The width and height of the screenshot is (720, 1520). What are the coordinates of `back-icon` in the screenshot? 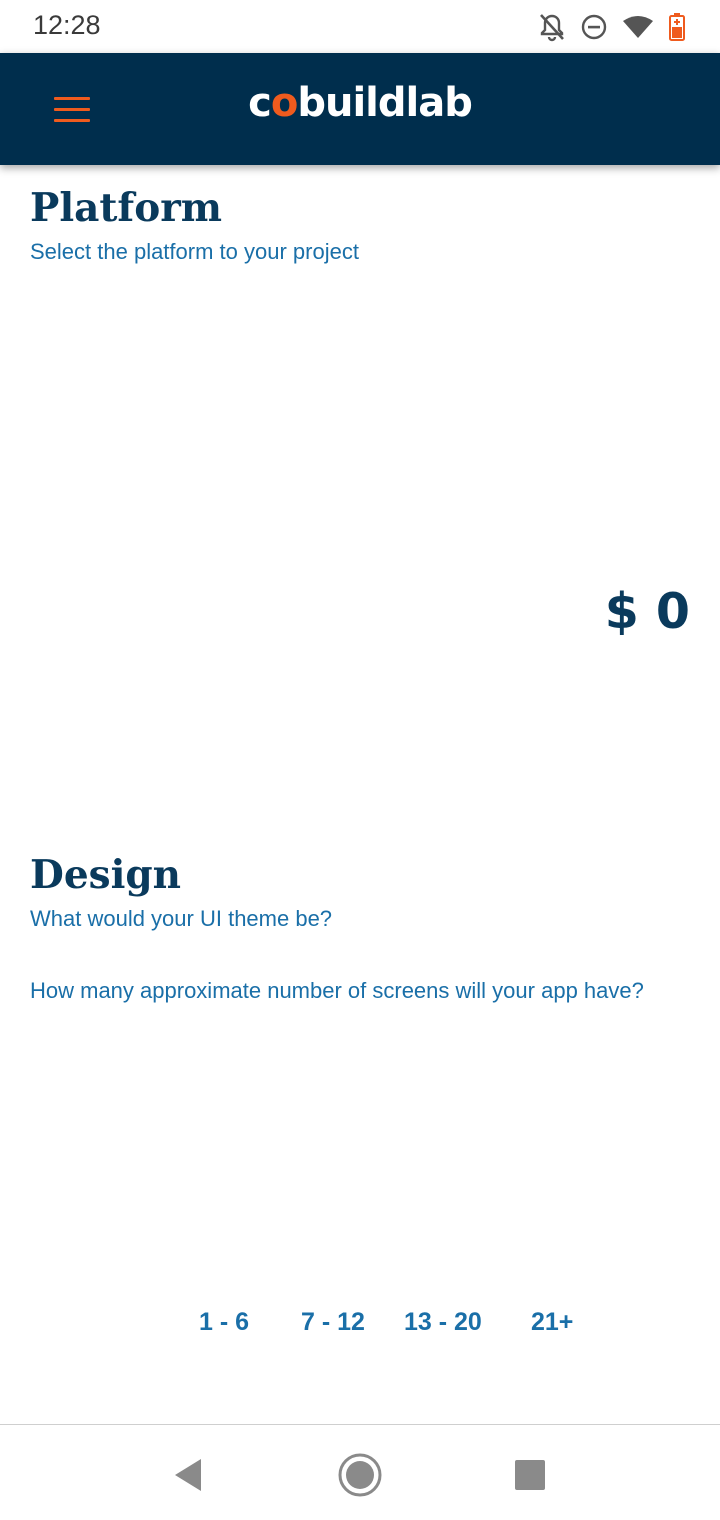 It's located at (188, 1475).